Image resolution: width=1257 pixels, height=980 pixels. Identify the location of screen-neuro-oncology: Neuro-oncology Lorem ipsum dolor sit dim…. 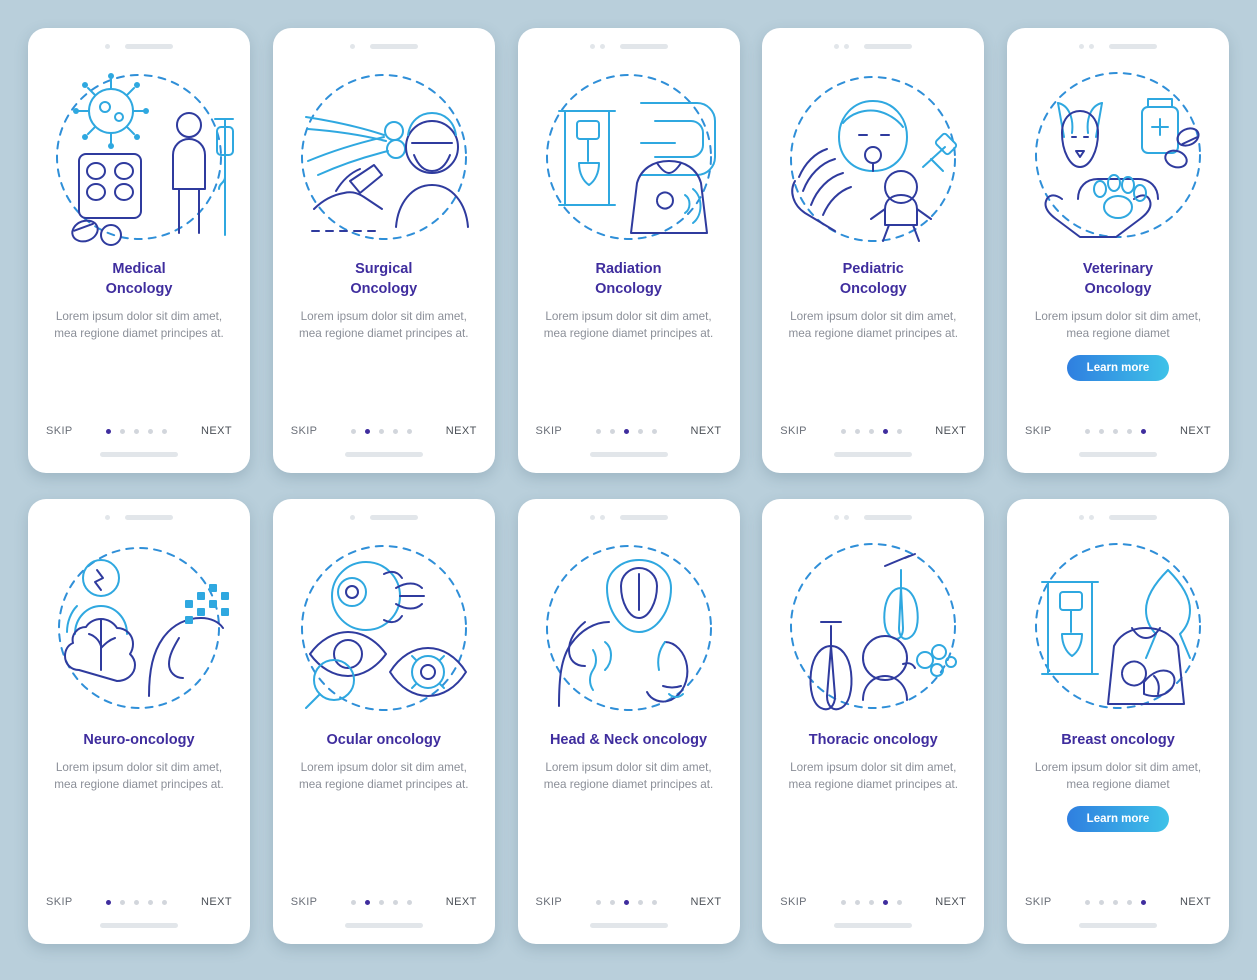
(139, 721).